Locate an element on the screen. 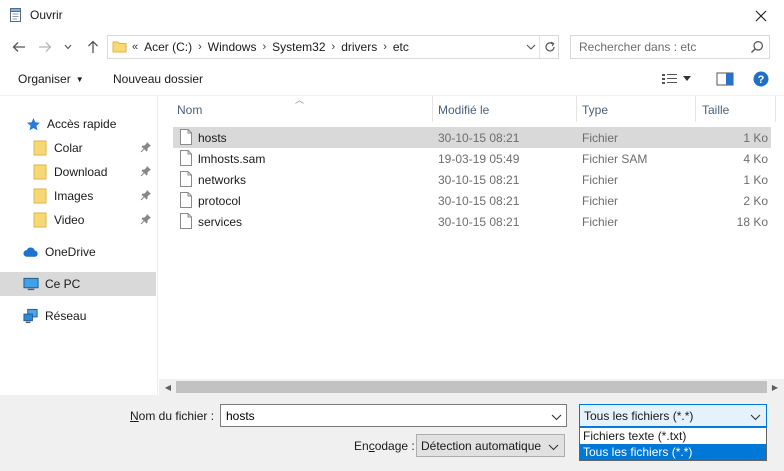  sidebar-item-label: Images is located at coordinates (74, 196).